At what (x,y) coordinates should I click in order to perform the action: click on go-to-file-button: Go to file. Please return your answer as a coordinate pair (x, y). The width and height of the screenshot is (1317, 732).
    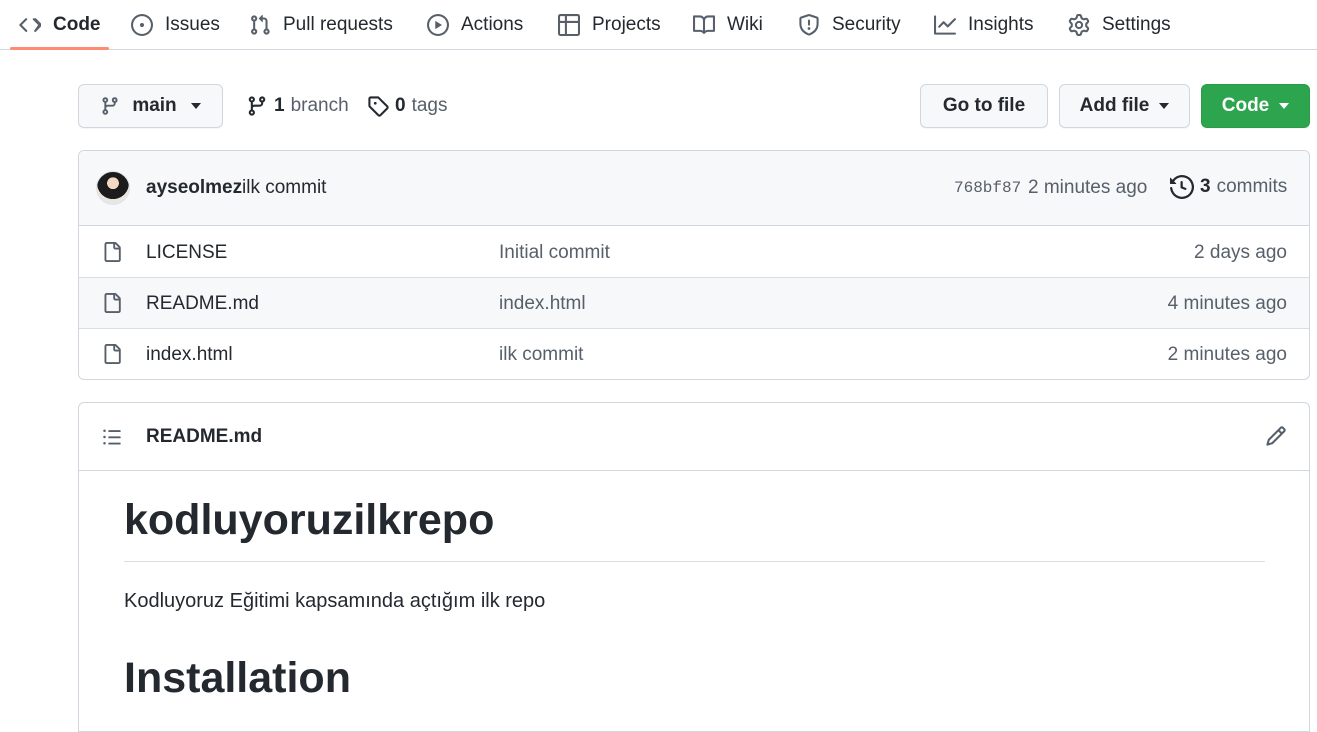
    Looking at the image, I should click on (984, 106).